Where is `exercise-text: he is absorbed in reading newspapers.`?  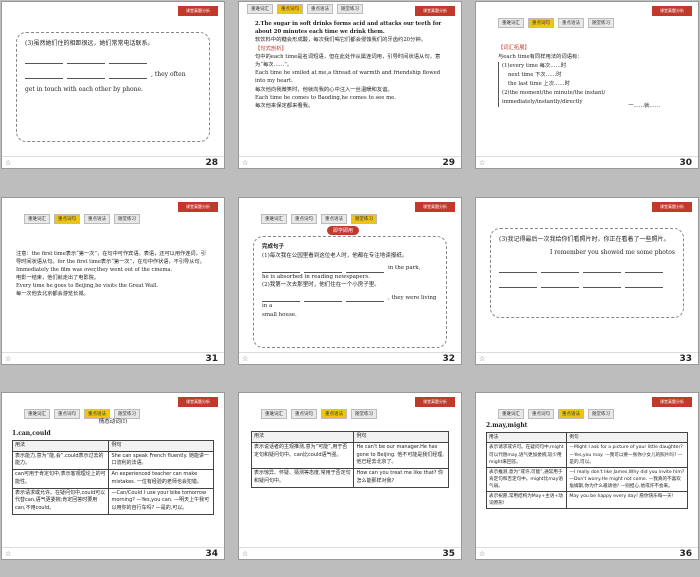 exercise-text: he is absorbed in reading newspapers. is located at coordinates (316, 276).